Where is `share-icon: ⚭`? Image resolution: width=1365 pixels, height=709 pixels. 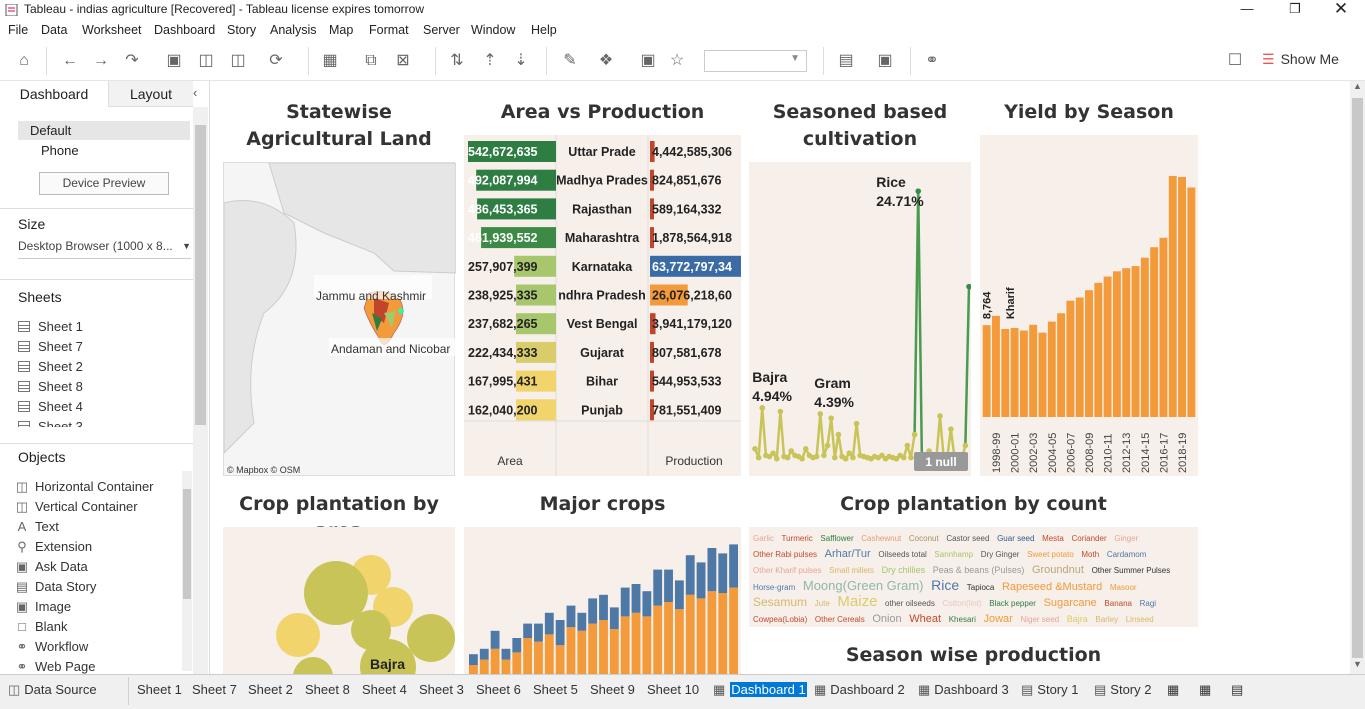 share-icon: ⚭ is located at coordinates (932, 61).